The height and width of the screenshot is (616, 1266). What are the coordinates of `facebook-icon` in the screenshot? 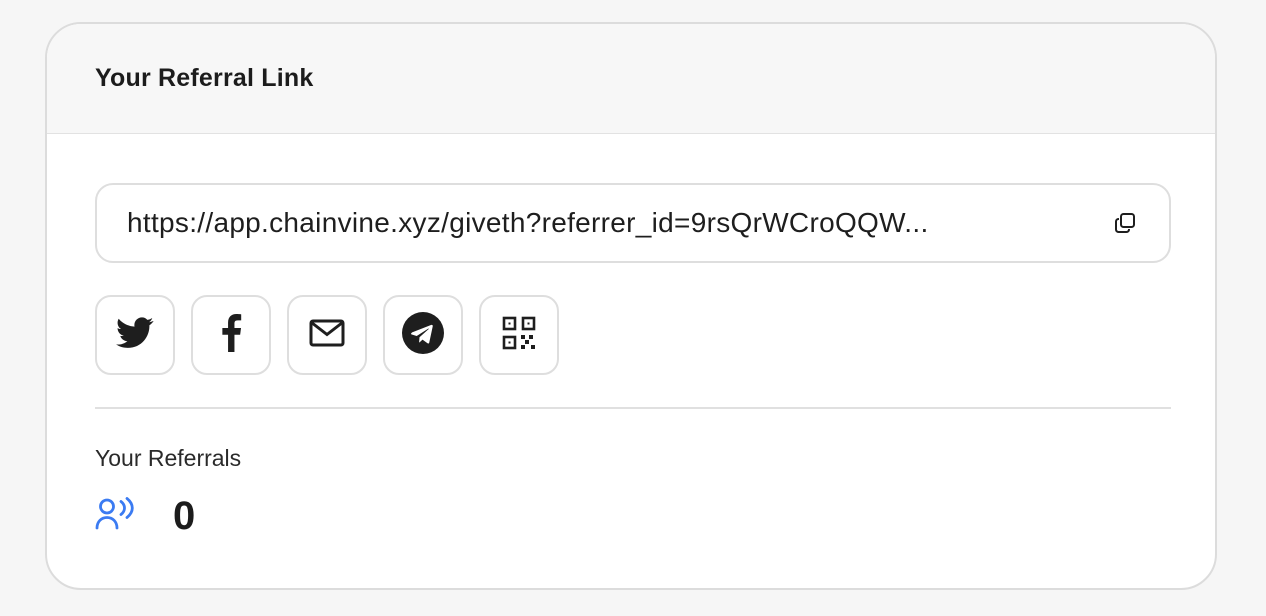 It's located at (231, 335).